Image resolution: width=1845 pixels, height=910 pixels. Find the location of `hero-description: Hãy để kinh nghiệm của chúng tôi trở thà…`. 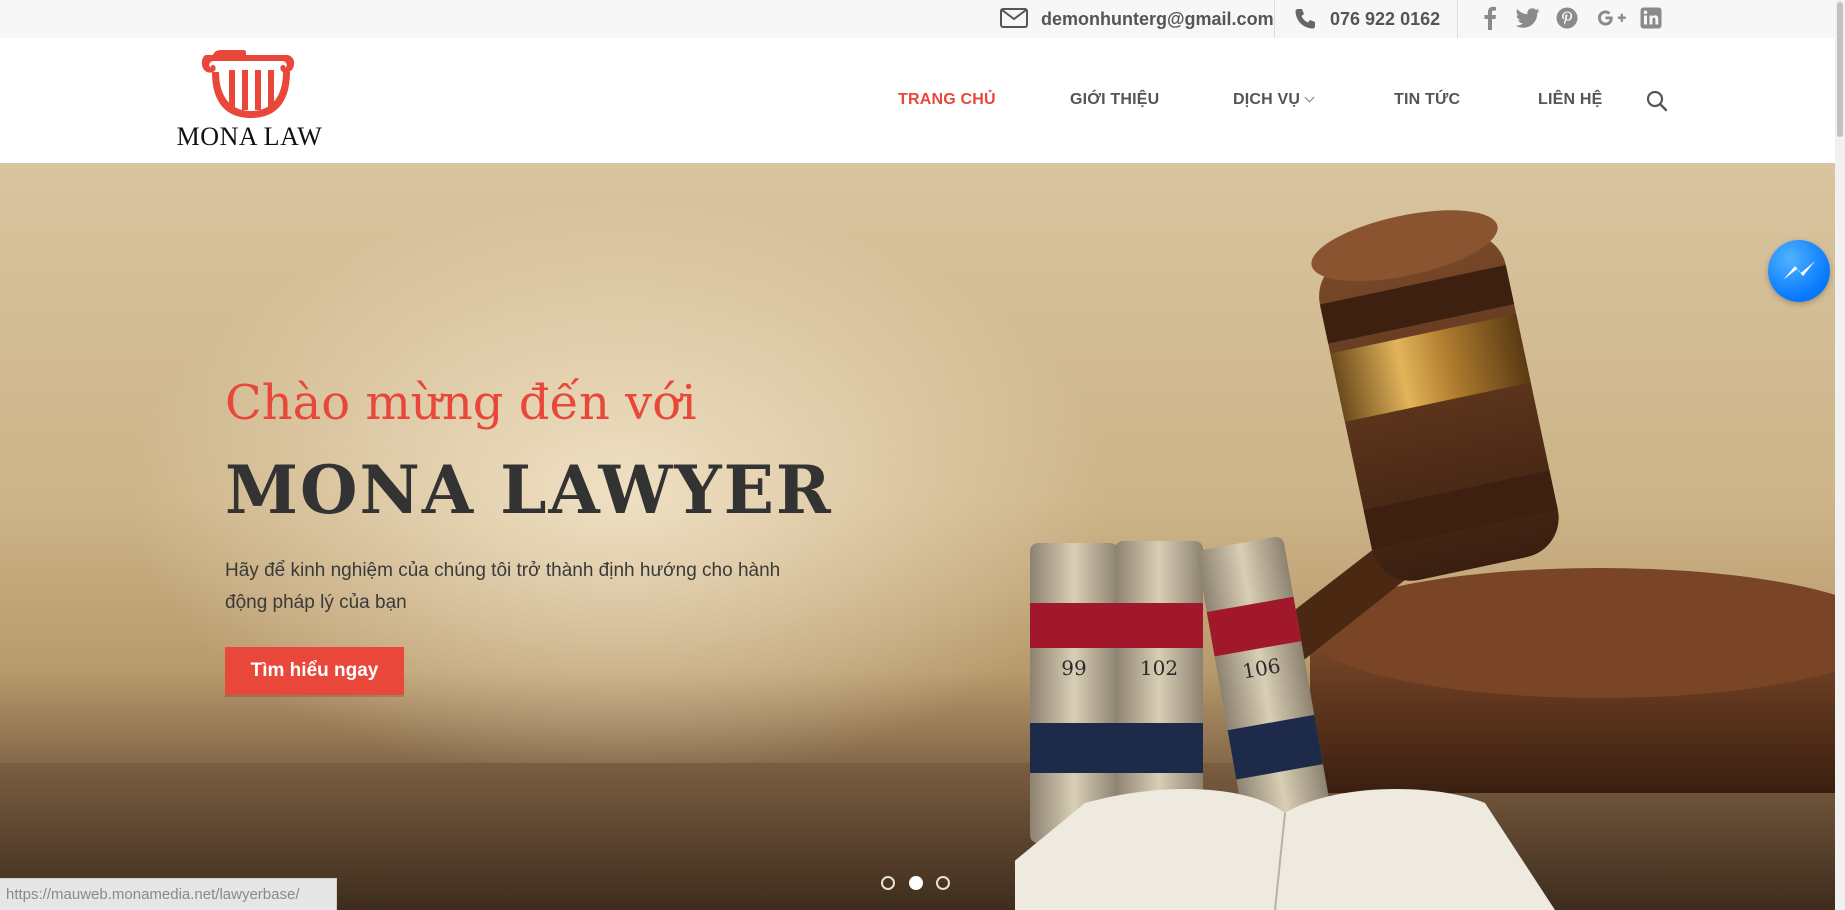

hero-description: Hãy để kinh nghiệm của chúng tôi trở thà… is located at coordinates (503, 586).